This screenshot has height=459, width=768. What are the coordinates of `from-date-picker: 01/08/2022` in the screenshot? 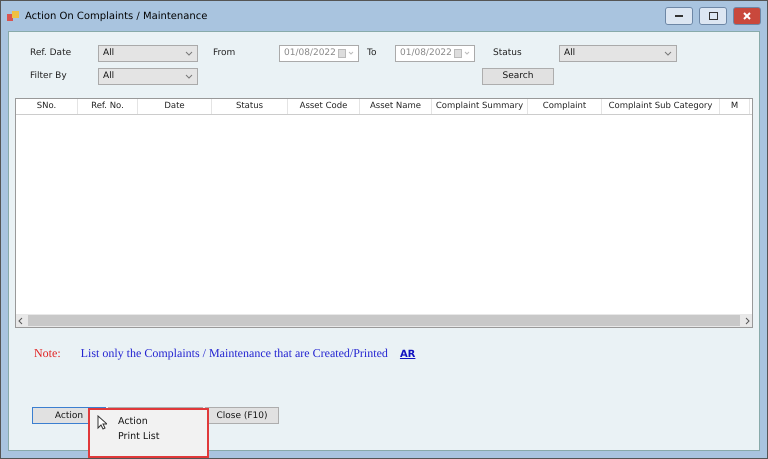 It's located at (319, 53).